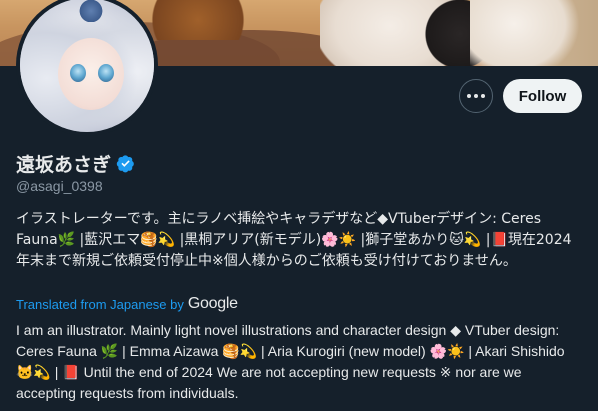 Image resolution: width=598 pixels, height=411 pixels. Describe the element at coordinates (210, 20) in the screenshot. I see `banner-tree` at that location.